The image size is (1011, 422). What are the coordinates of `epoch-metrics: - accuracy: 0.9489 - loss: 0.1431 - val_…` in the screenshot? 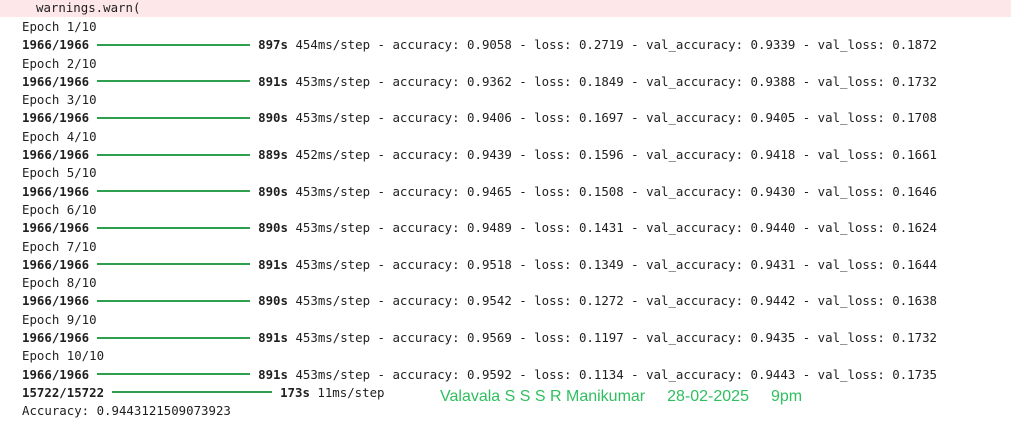 It's located at (657, 228).